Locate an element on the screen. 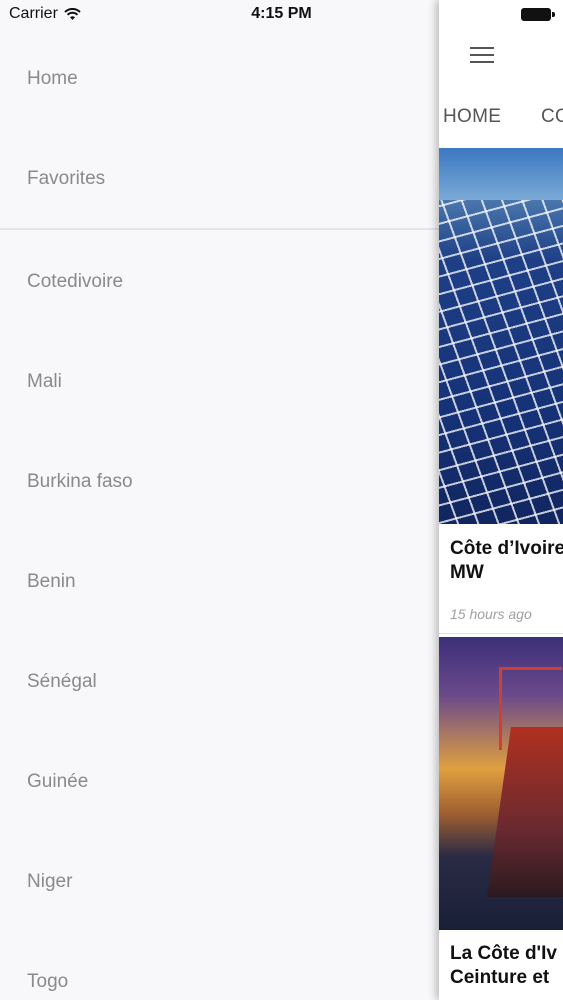 Image resolution: width=563 pixels, height=1000 pixels. drawer-item-senegal: Sénégal is located at coordinates (62, 682).